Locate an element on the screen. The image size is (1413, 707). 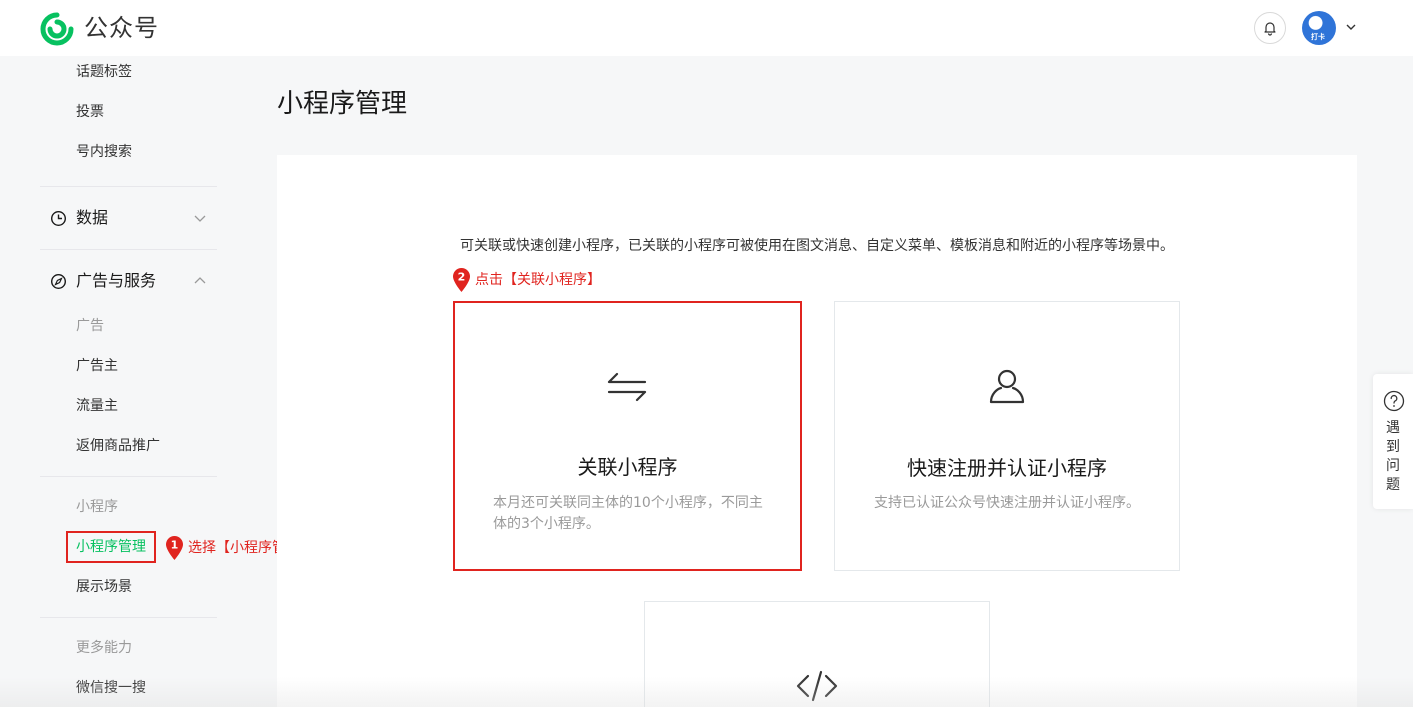
sidebar-item-in-account-search: 号内搜索 is located at coordinates (104, 152).